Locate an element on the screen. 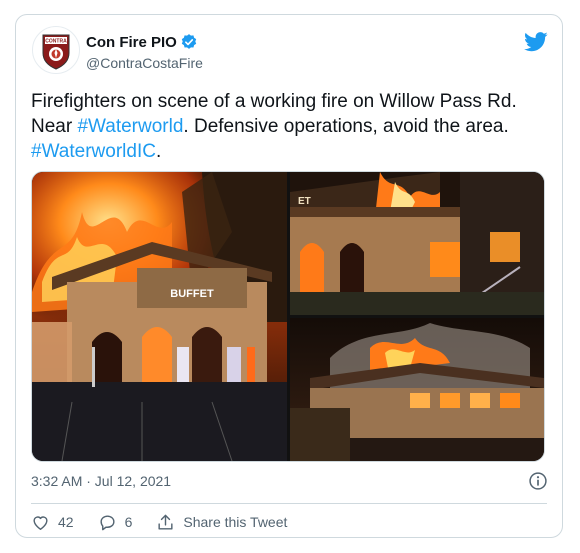 This screenshot has height=553, width=580. verified-badge-icon is located at coordinates (189, 41).